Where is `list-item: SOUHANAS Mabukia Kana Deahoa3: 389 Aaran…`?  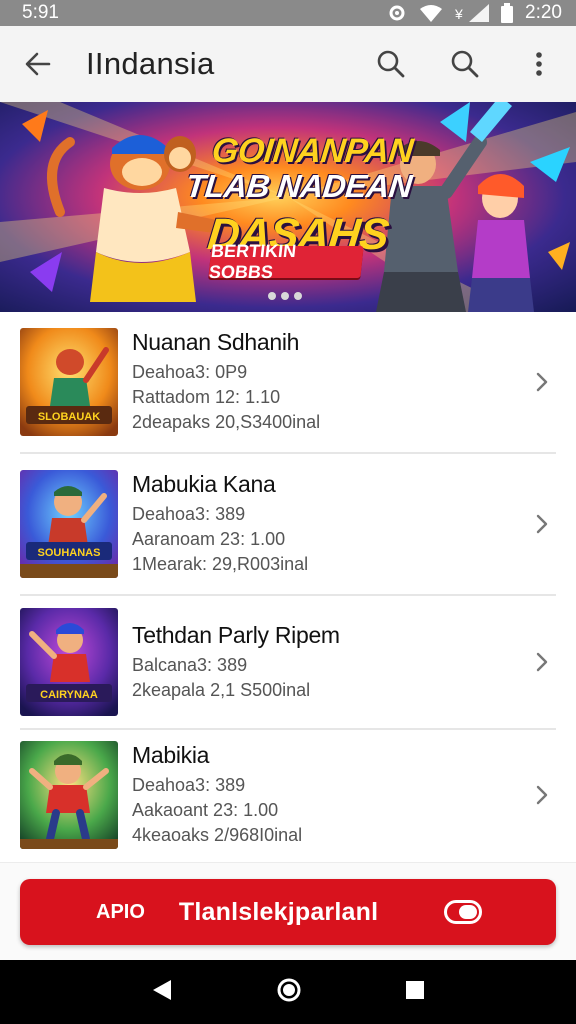
list-item: SOUHANAS Mabukia Kana Deahoa3: 389 Aaran… is located at coordinates (288, 525).